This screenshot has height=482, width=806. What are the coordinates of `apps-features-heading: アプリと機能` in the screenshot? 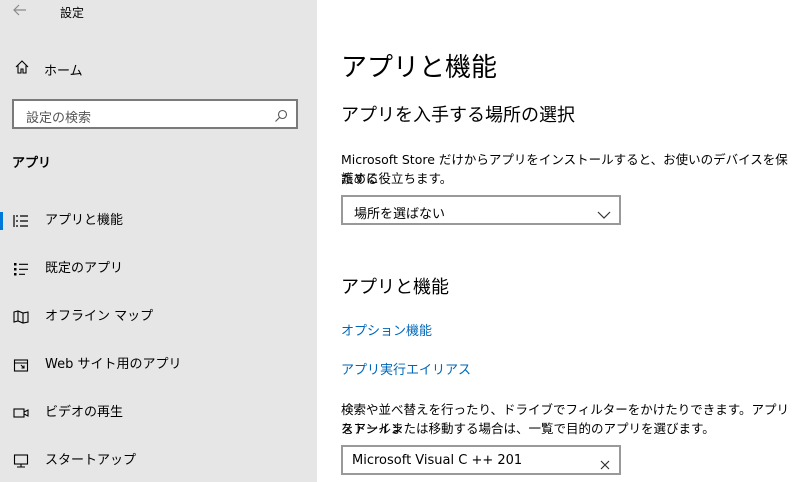 It's located at (395, 287).